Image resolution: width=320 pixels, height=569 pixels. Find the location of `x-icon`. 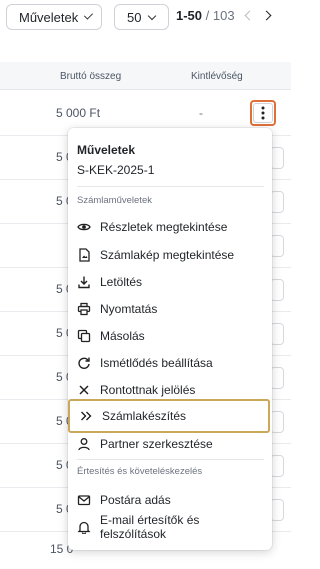

x-icon is located at coordinates (84, 390).